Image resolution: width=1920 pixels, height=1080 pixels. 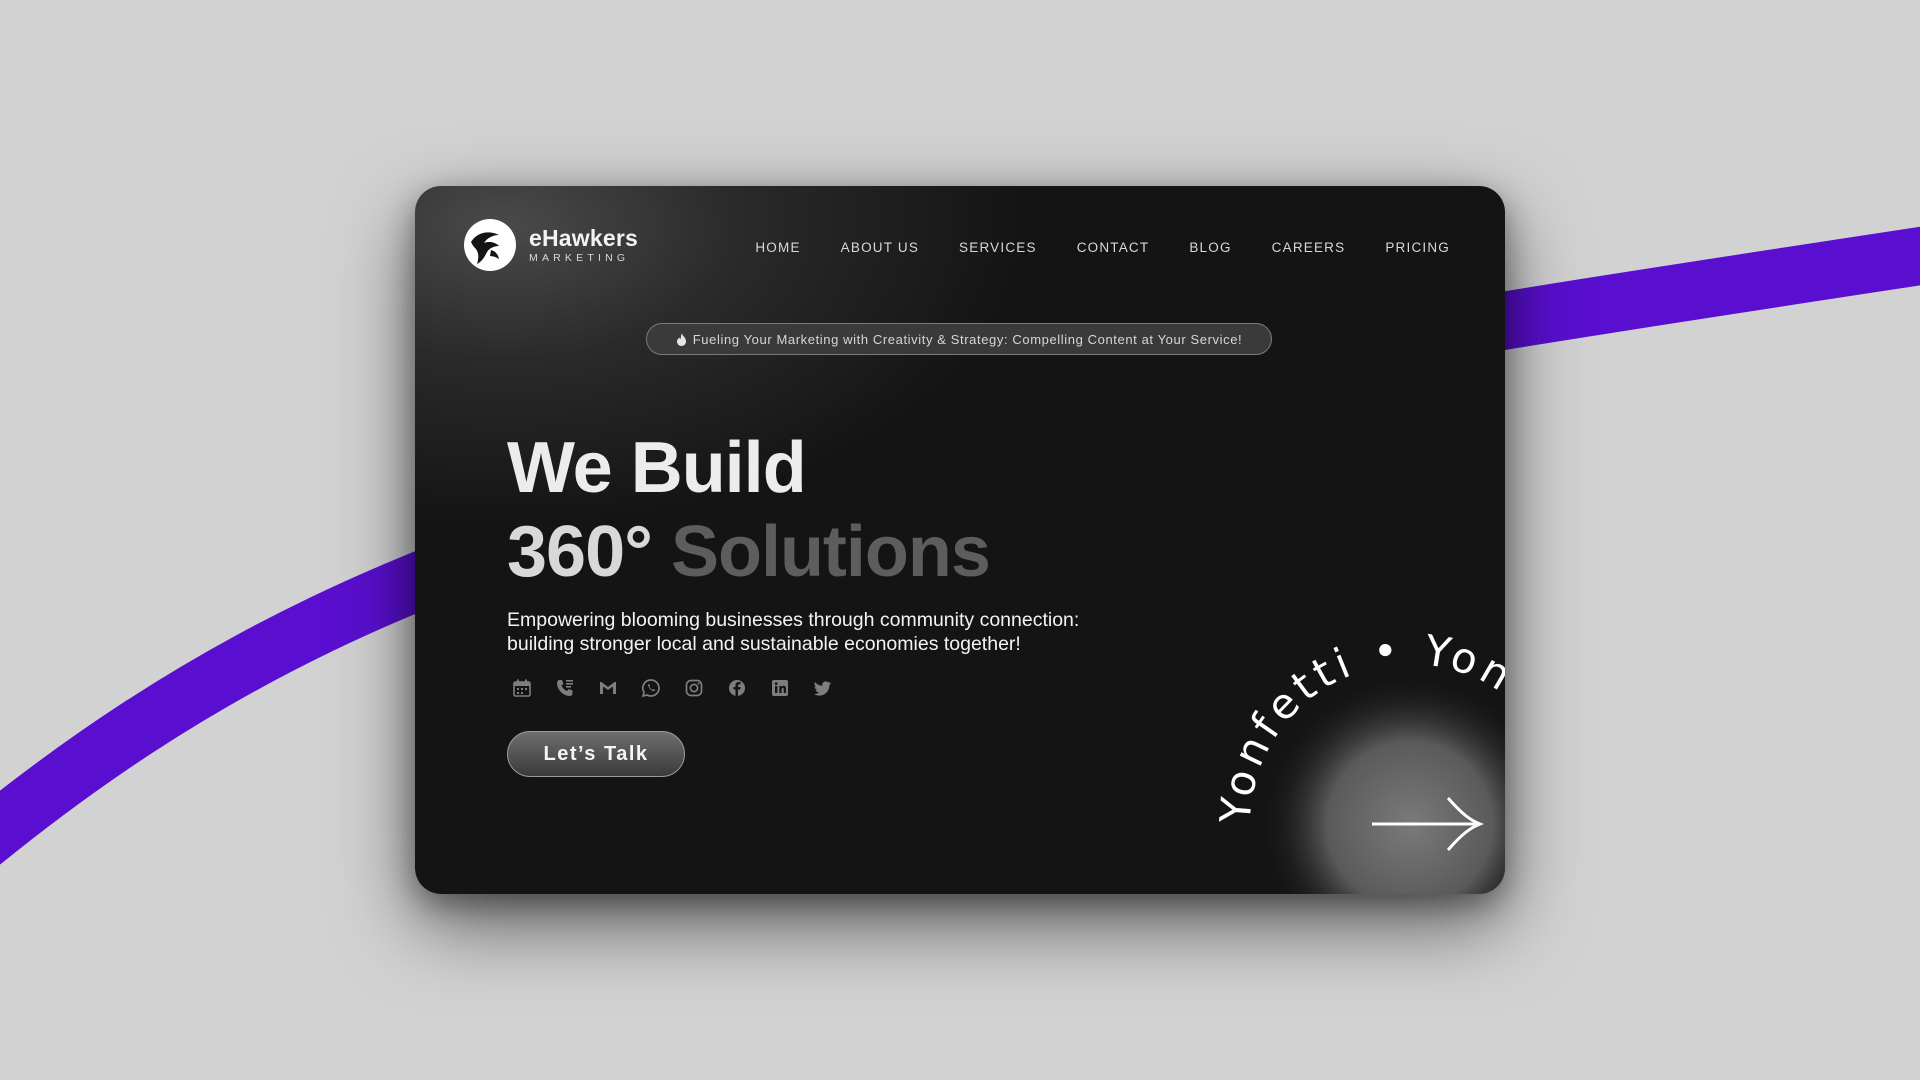 What do you see at coordinates (579, 257) in the screenshot?
I see `brand-tagline: MARKETING` at bounding box center [579, 257].